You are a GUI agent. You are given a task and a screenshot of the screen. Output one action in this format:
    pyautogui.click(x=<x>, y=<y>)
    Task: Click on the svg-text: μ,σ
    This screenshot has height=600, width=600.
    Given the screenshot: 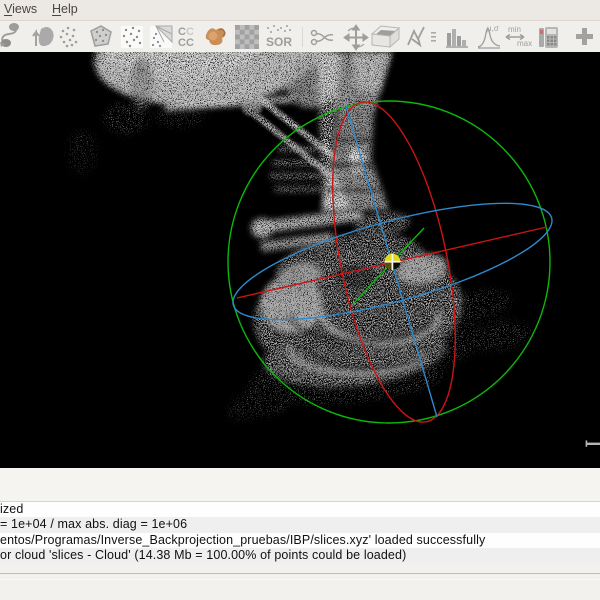 What is the action you would take?
    pyautogui.click(x=493, y=28)
    